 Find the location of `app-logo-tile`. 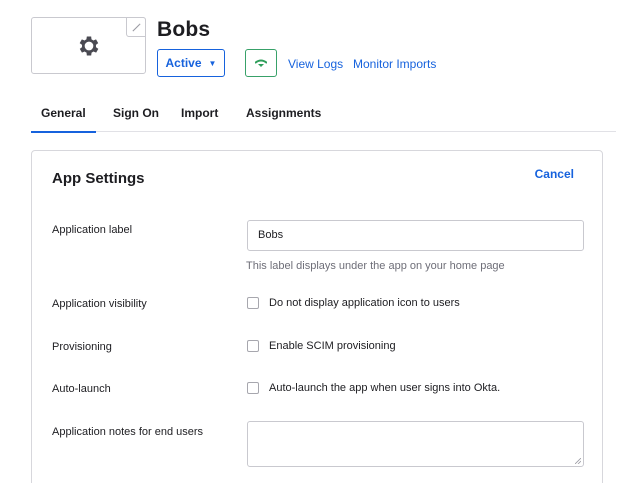

app-logo-tile is located at coordinates (88, 45).